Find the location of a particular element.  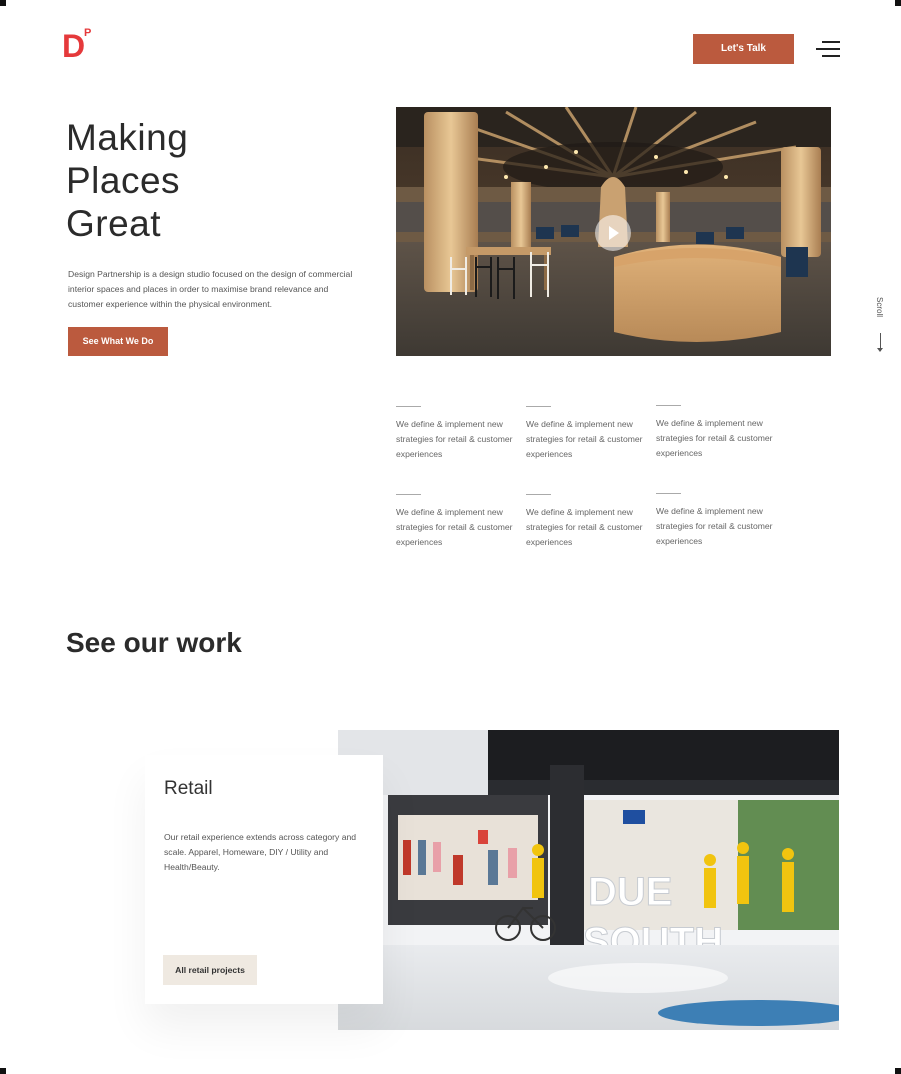

logo-superscript: P is located at coordinates (88, 33).